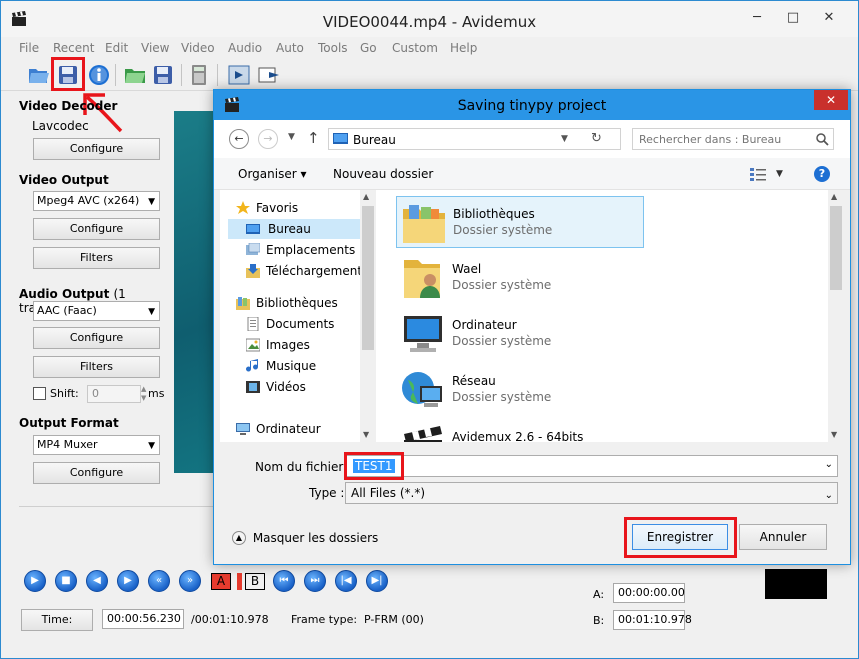 This screenshot has width=859, height=659. Describe the element at coordinates (97, 581) in the screenshot. I see `previous-frame-button: ◀` at that location.